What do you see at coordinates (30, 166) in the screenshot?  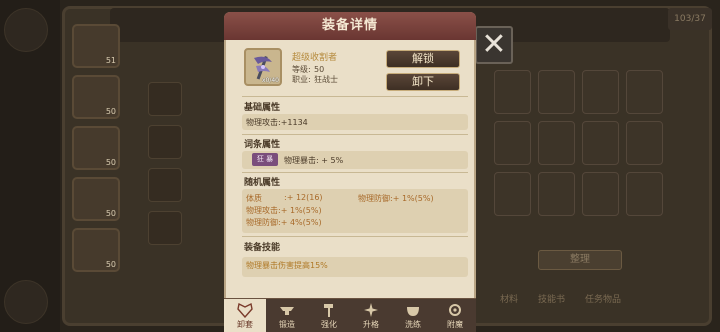 I see `left-edge-panel` at bounding box center [30, 166].